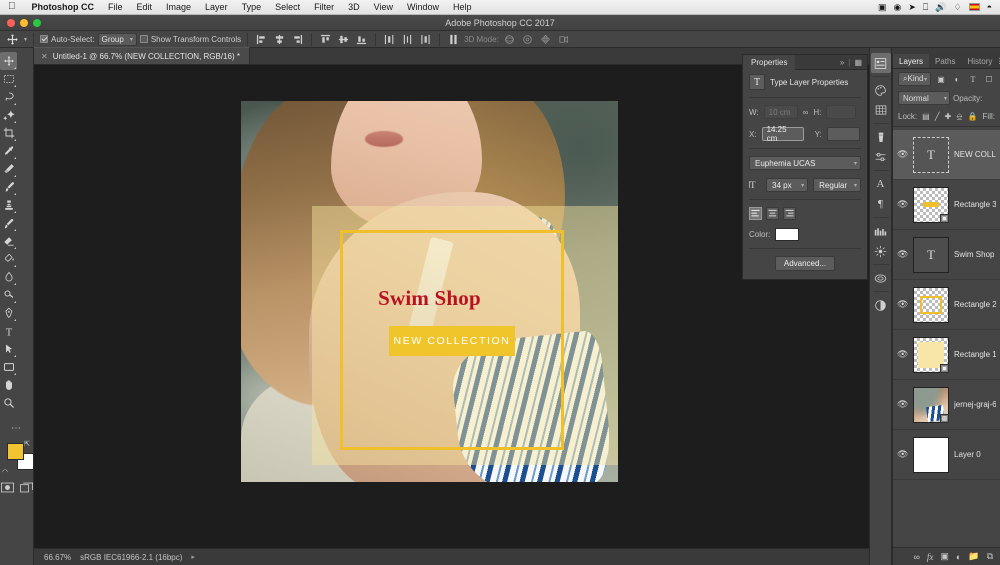 The height and width of the screenshot is (565, 1000). What do you see at coordinates (979, 61) in the screenshot?
I see `tab-history: History` at bounding box center [979, 61].